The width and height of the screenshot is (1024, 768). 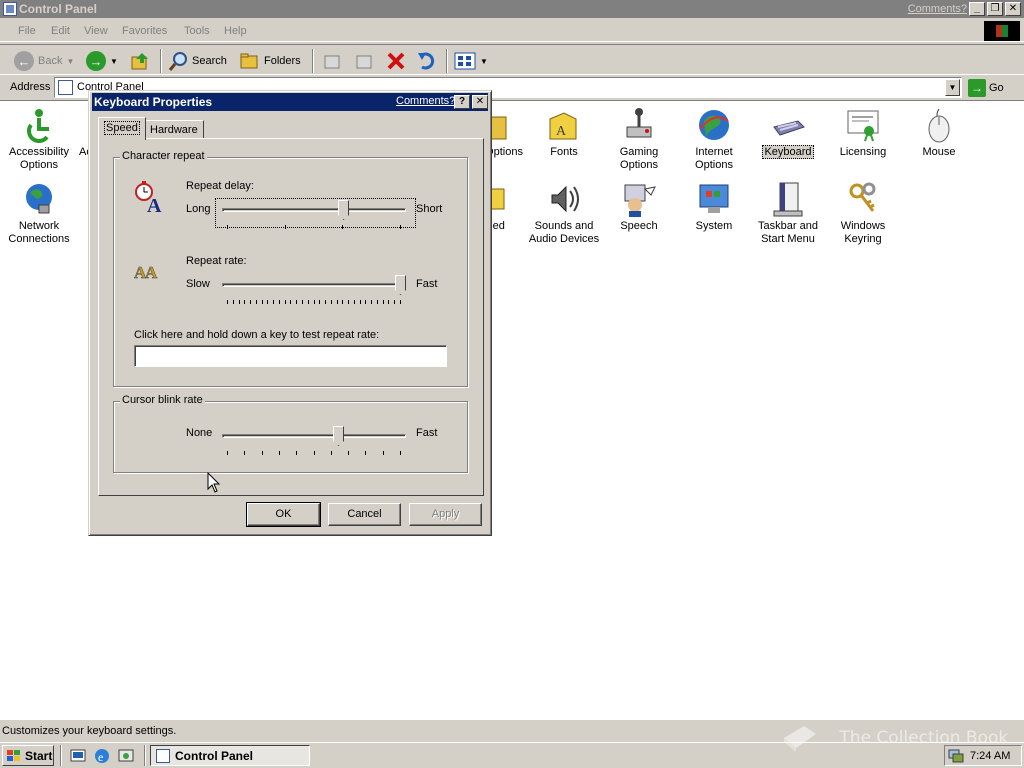 I want to click on item-fonts: A Fonts, so click(x=564, y=133).